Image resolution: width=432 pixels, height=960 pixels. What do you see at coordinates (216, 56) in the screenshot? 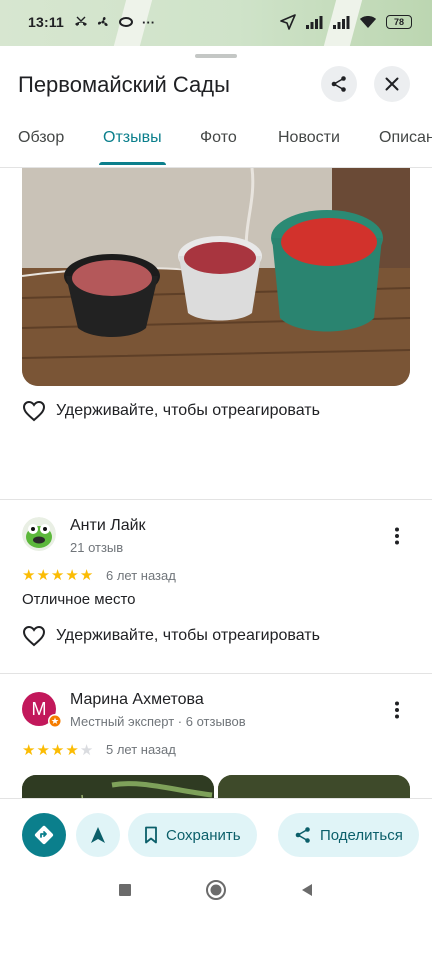
I see `drag-handle` at bounding box center [216, 56].